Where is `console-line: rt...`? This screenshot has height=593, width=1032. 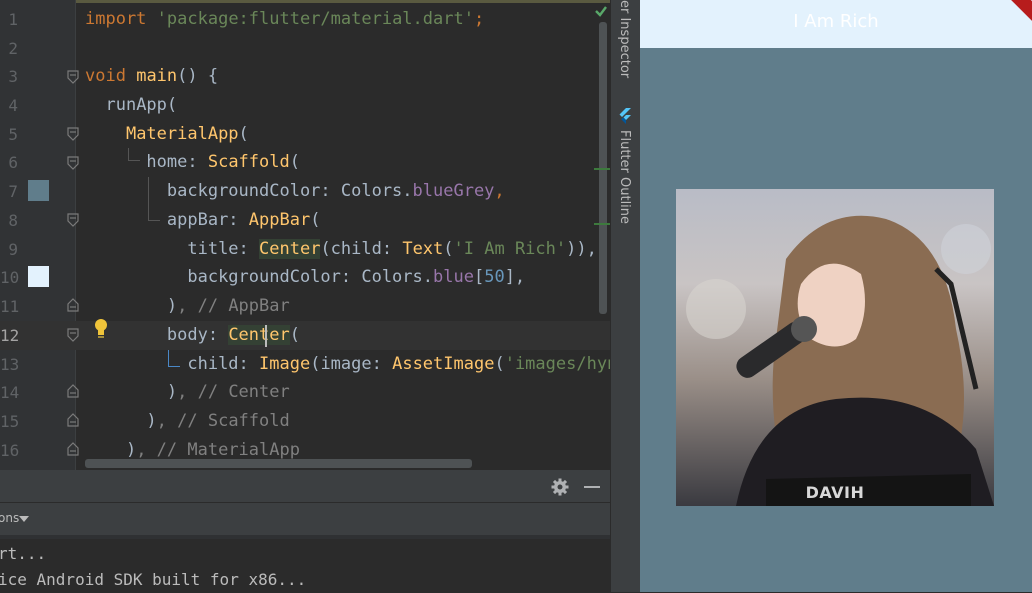 console-line: rt... is located at coordinates (23, 553).